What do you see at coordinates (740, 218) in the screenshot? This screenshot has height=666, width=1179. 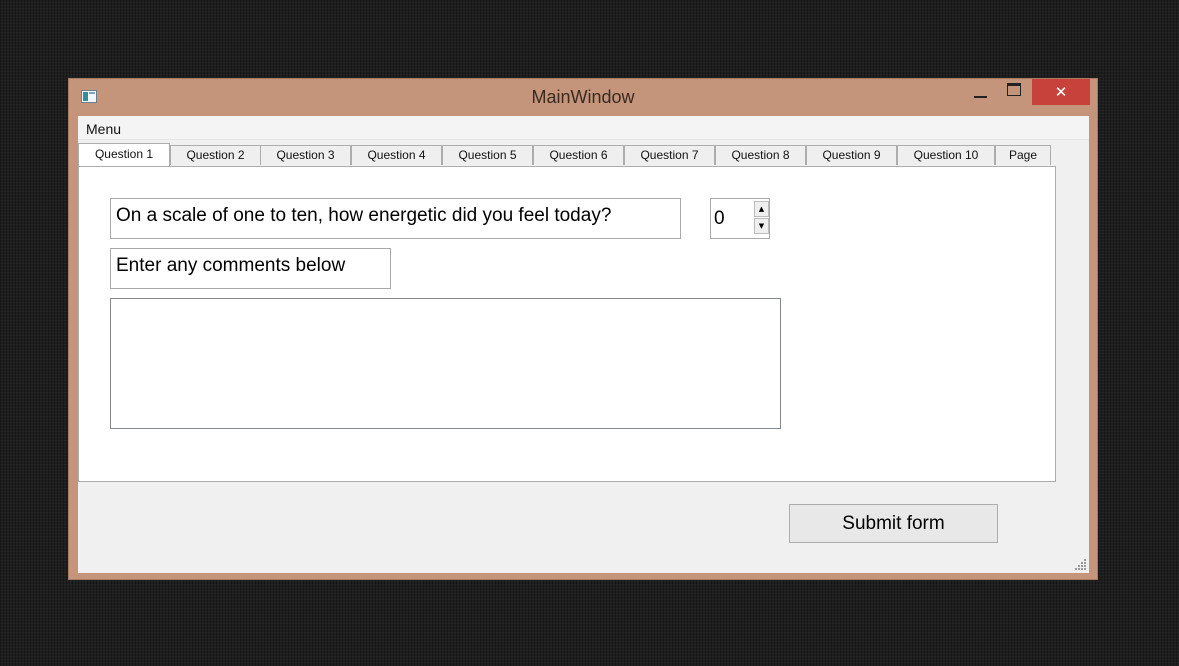 I see `rating-spinbox: 0 ▲ ▼` at bounding box center [740, 218].